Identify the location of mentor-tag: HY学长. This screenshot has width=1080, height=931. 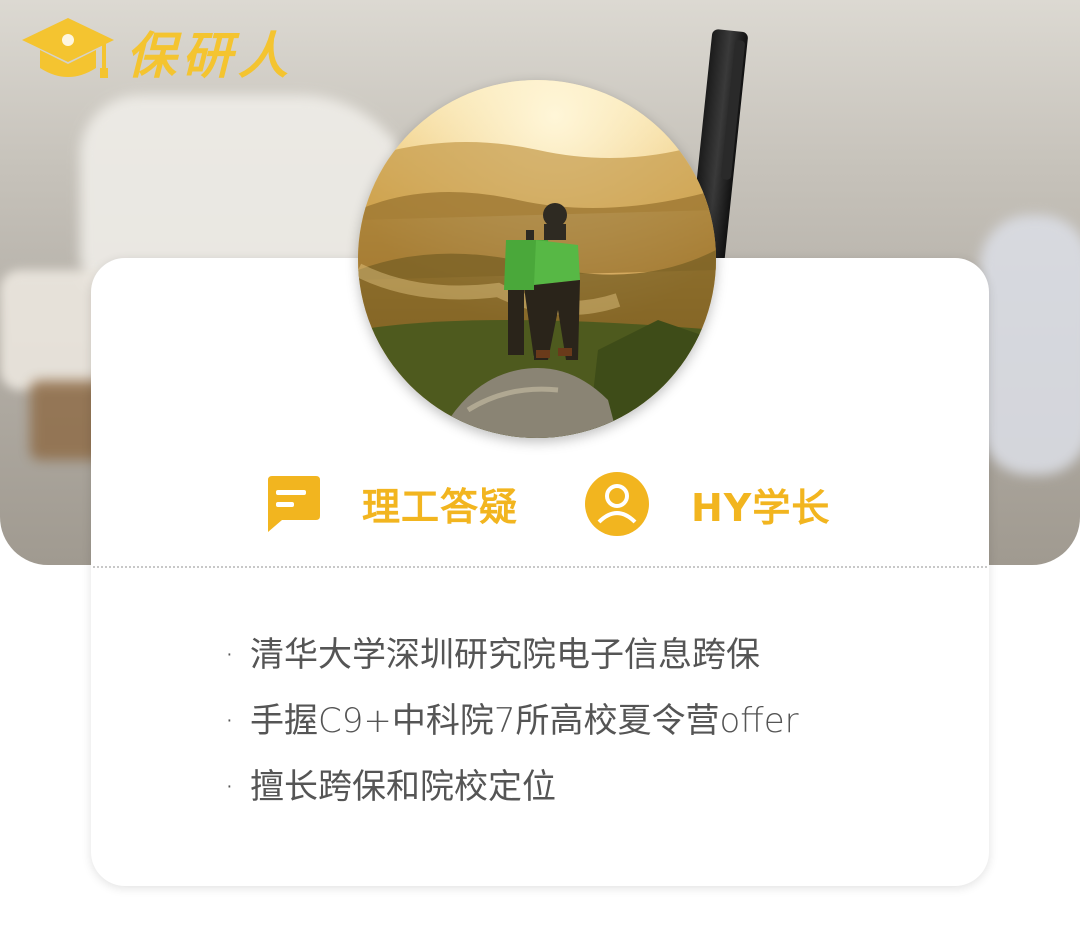
(707, 504).